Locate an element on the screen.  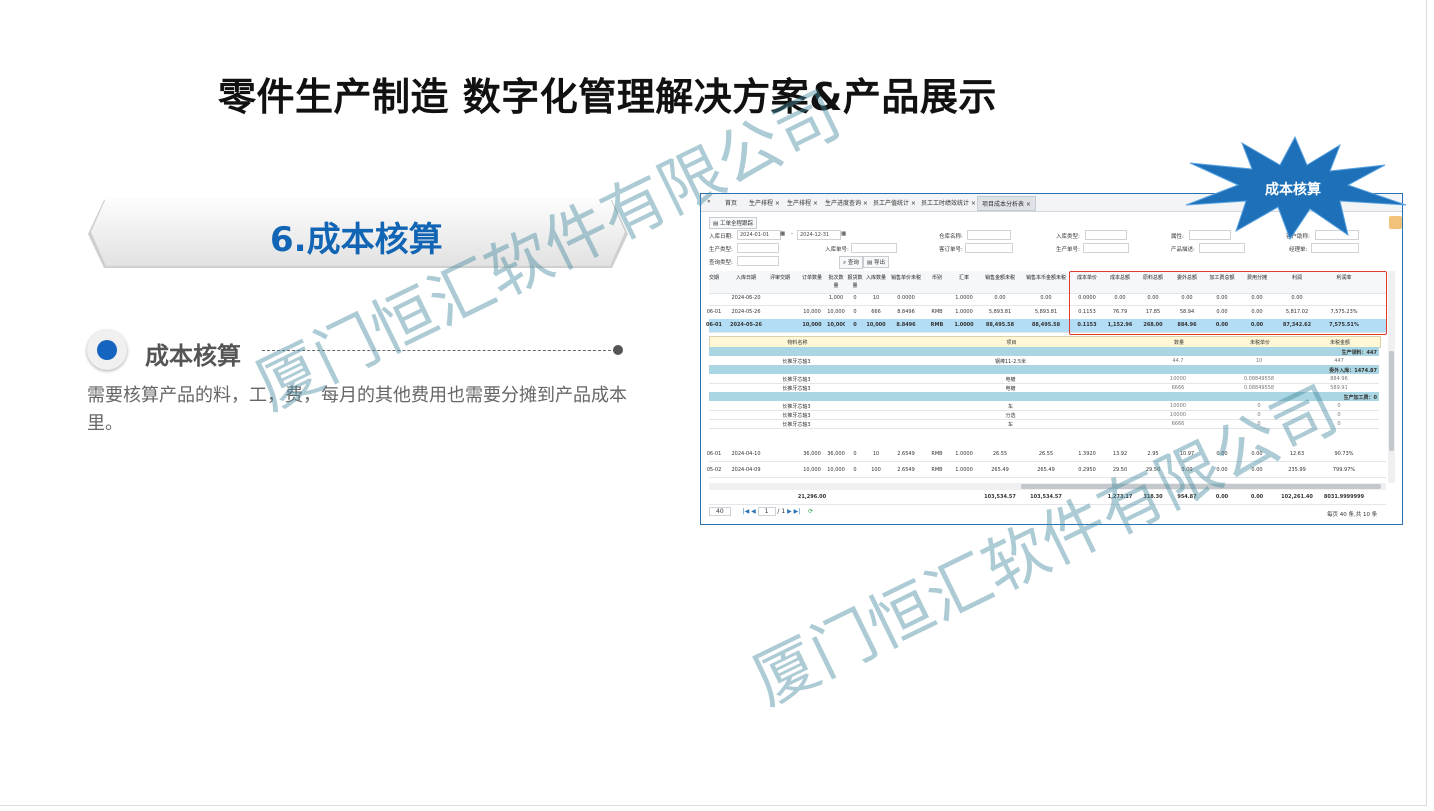
pager: 40 |◀ ◀ 1 / 1 ▶ ▶| ⟳ is located at coordinates (761, 511).